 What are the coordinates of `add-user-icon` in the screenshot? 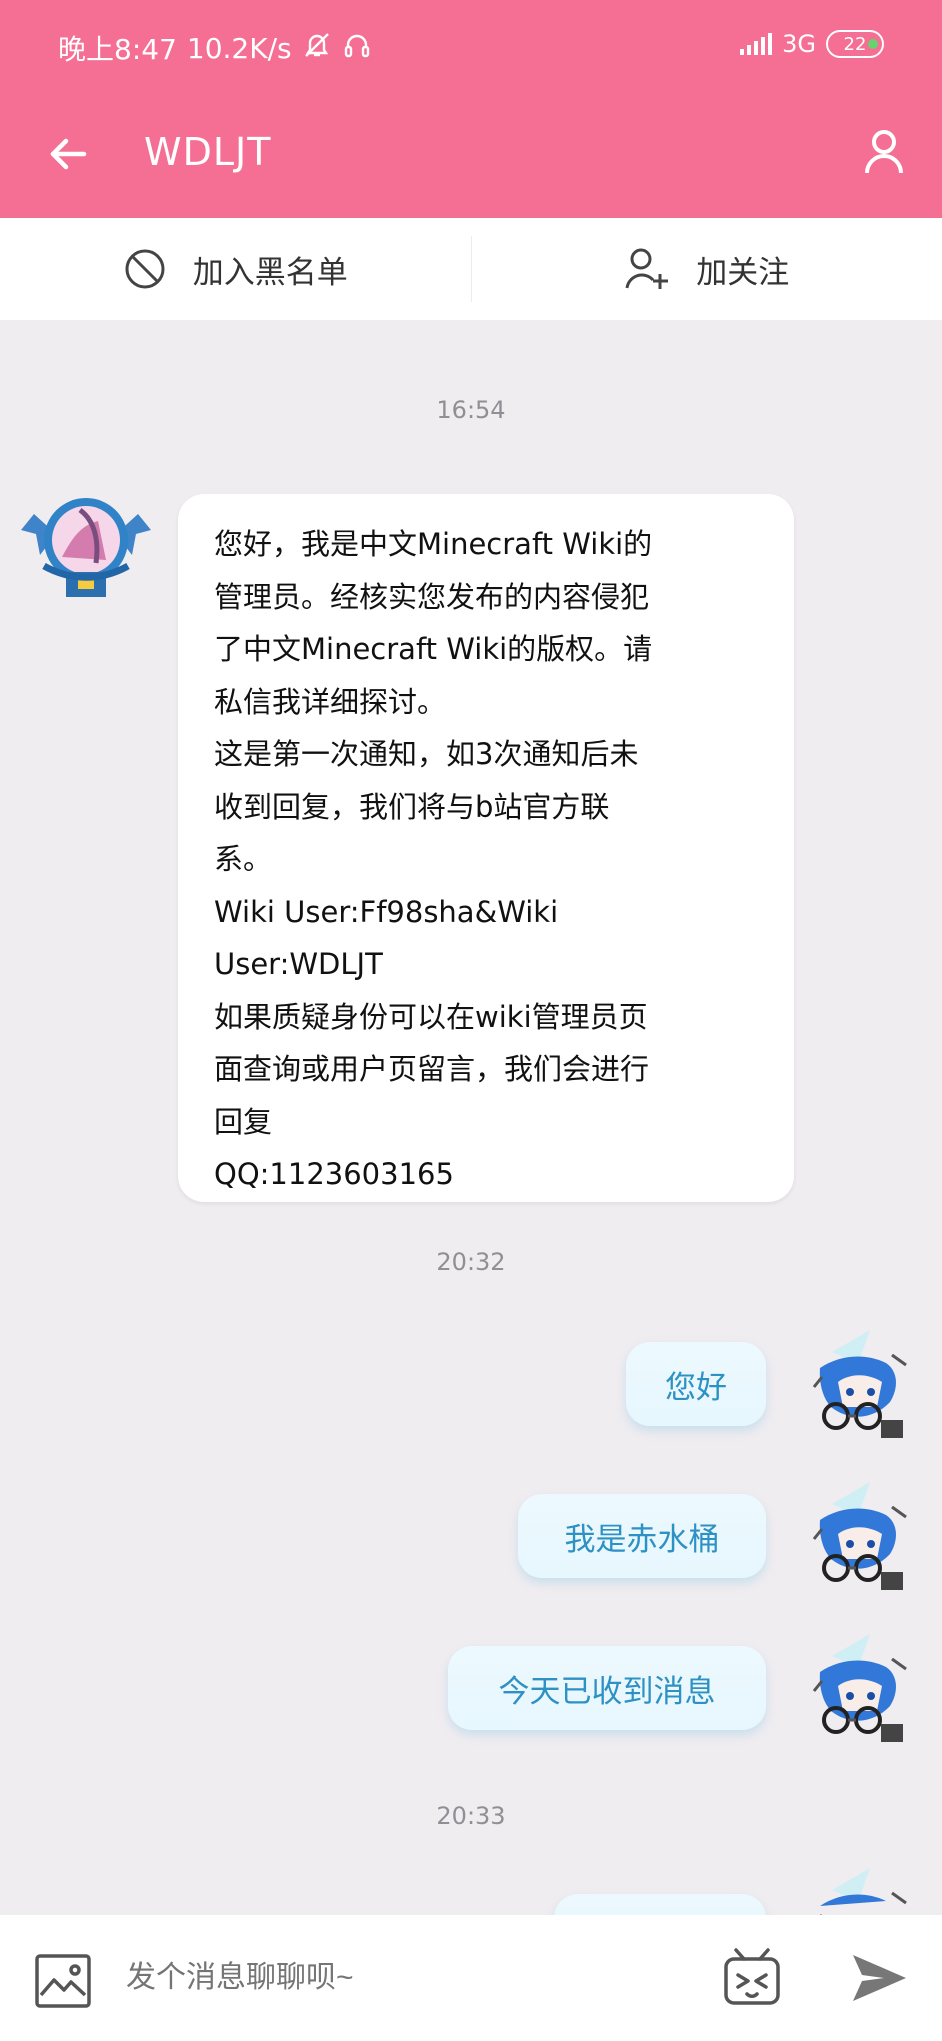 It's located at (647, 268).